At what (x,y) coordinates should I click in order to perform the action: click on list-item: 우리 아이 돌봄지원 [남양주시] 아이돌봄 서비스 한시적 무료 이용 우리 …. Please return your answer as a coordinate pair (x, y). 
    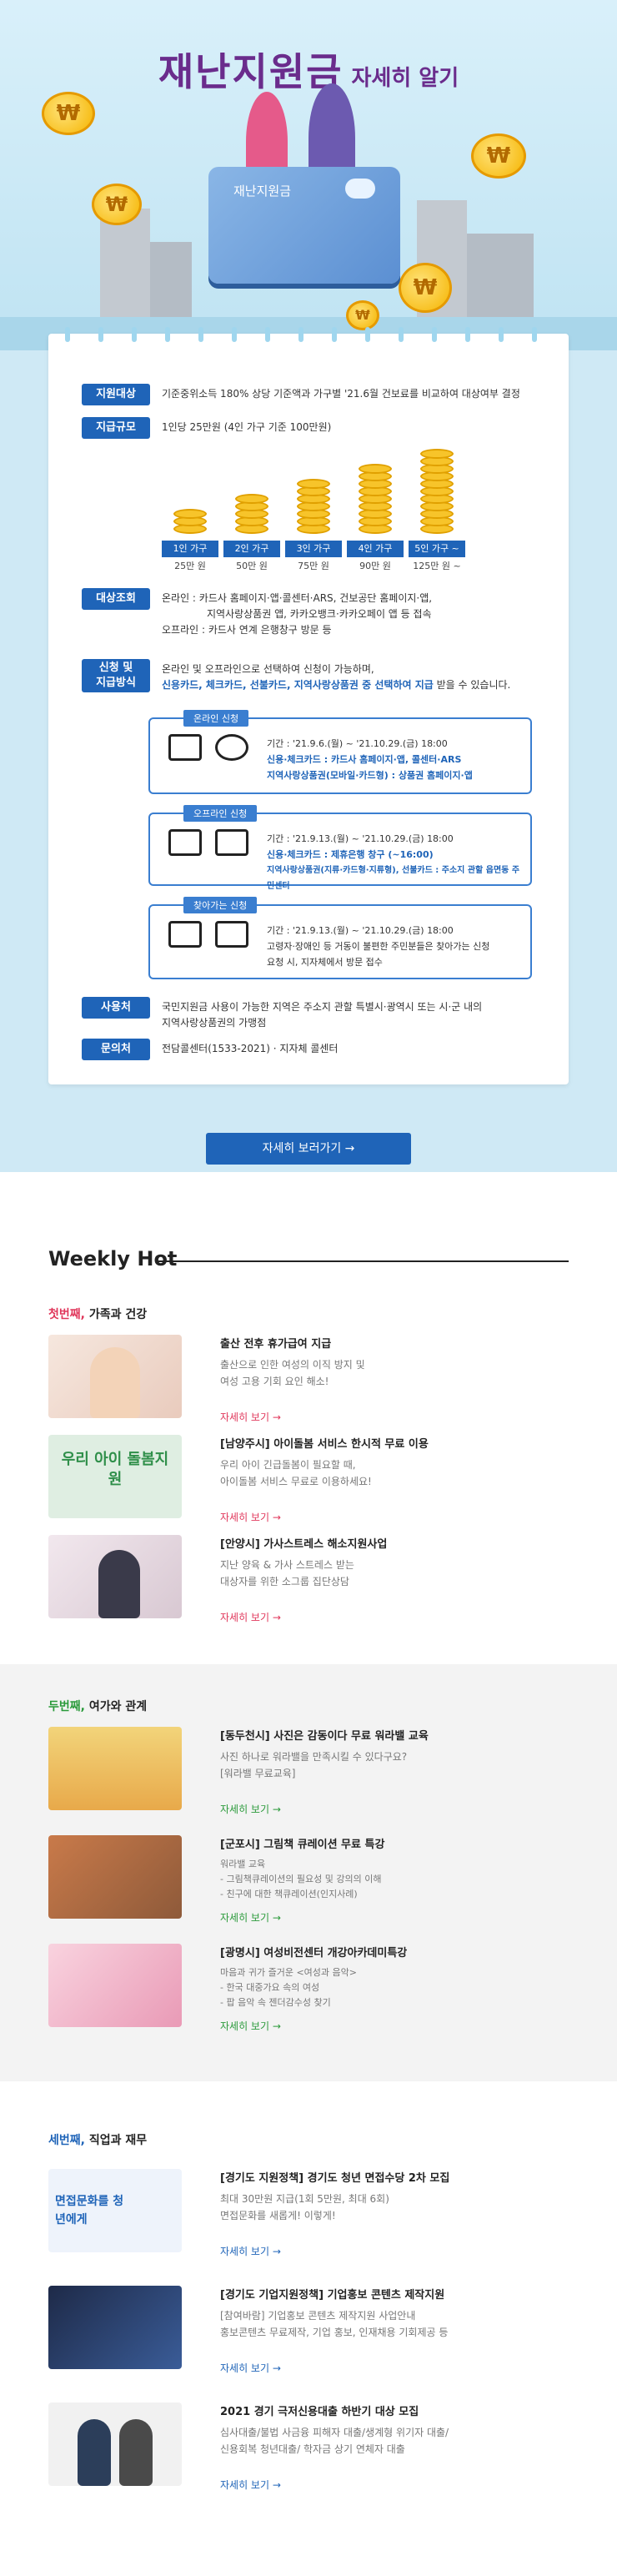
    Looking at the image, I should click on (308, 1481).